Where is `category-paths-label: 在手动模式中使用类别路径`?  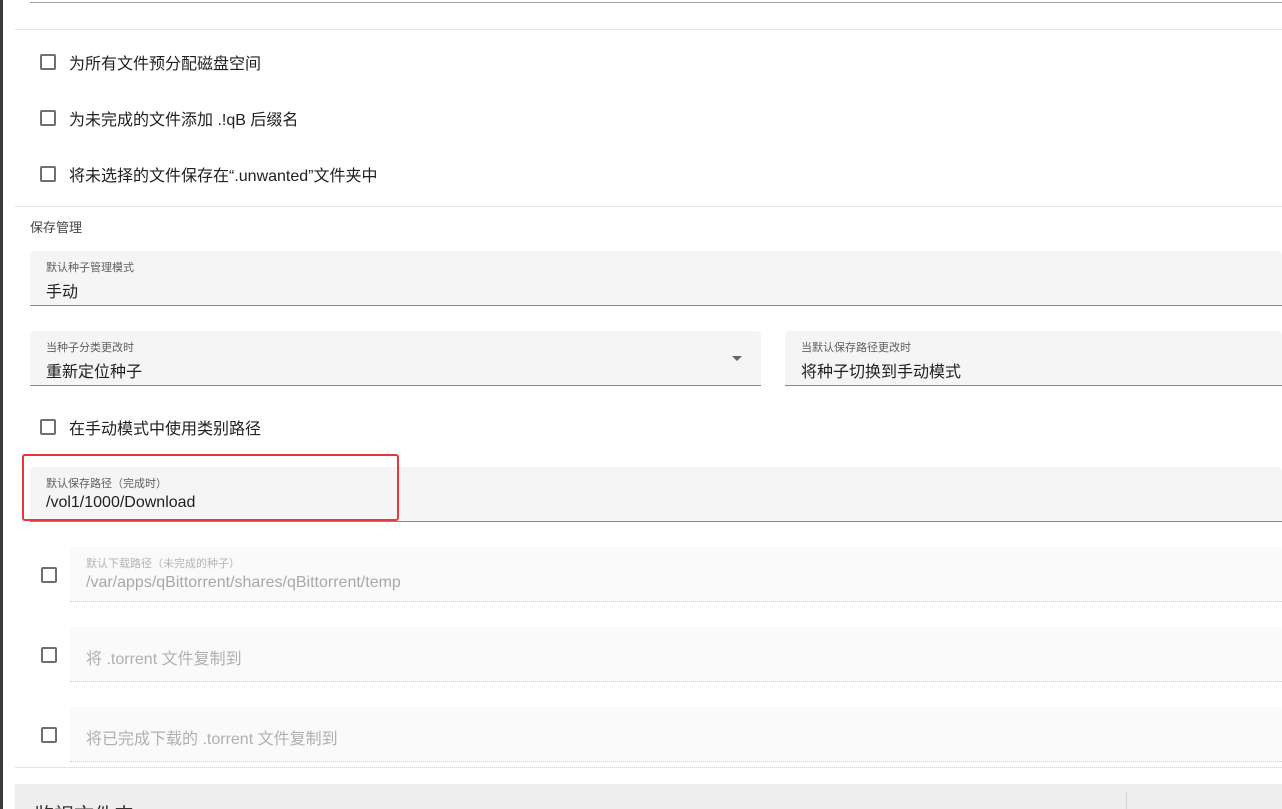 category-paths-label: 在手动模式中使用类别路径 is located at coordinates (165, 429).